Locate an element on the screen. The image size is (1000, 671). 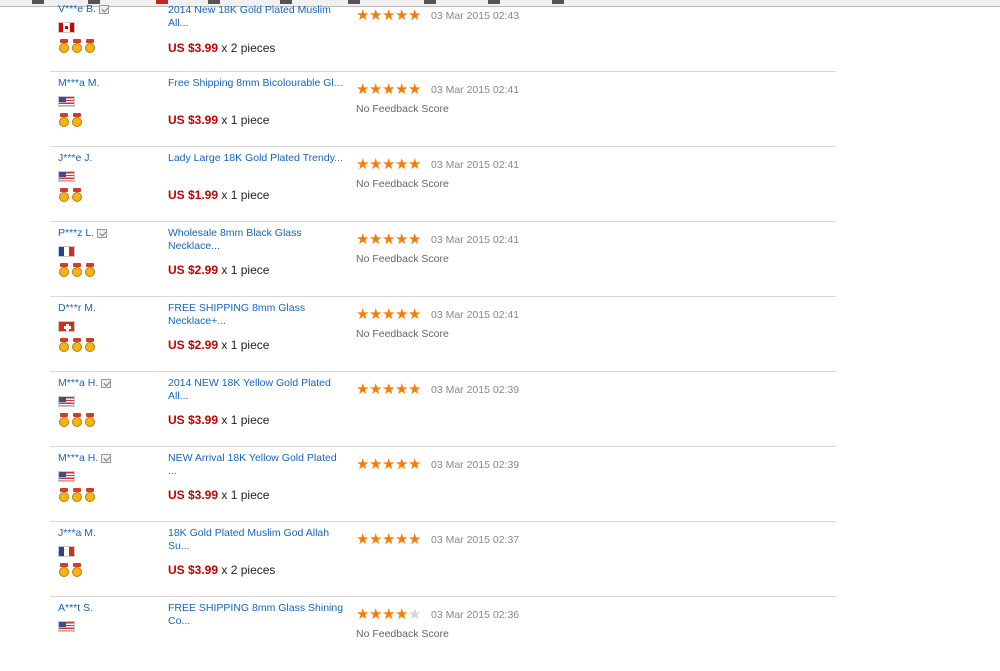
buyer-name: V***e B. is located at coordinates (77, 9).